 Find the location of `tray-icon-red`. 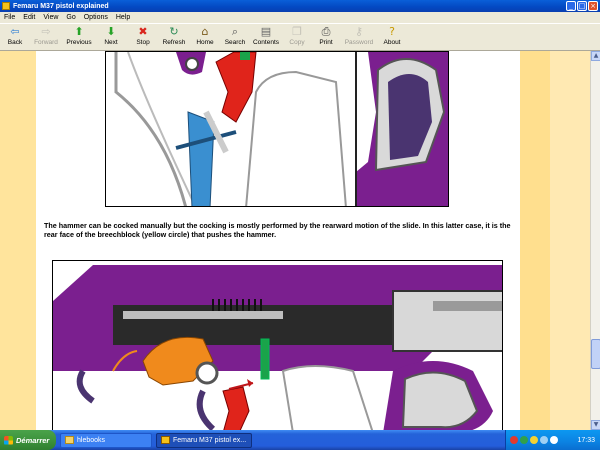

tray-icon-red is located at coordinates (514, 440).